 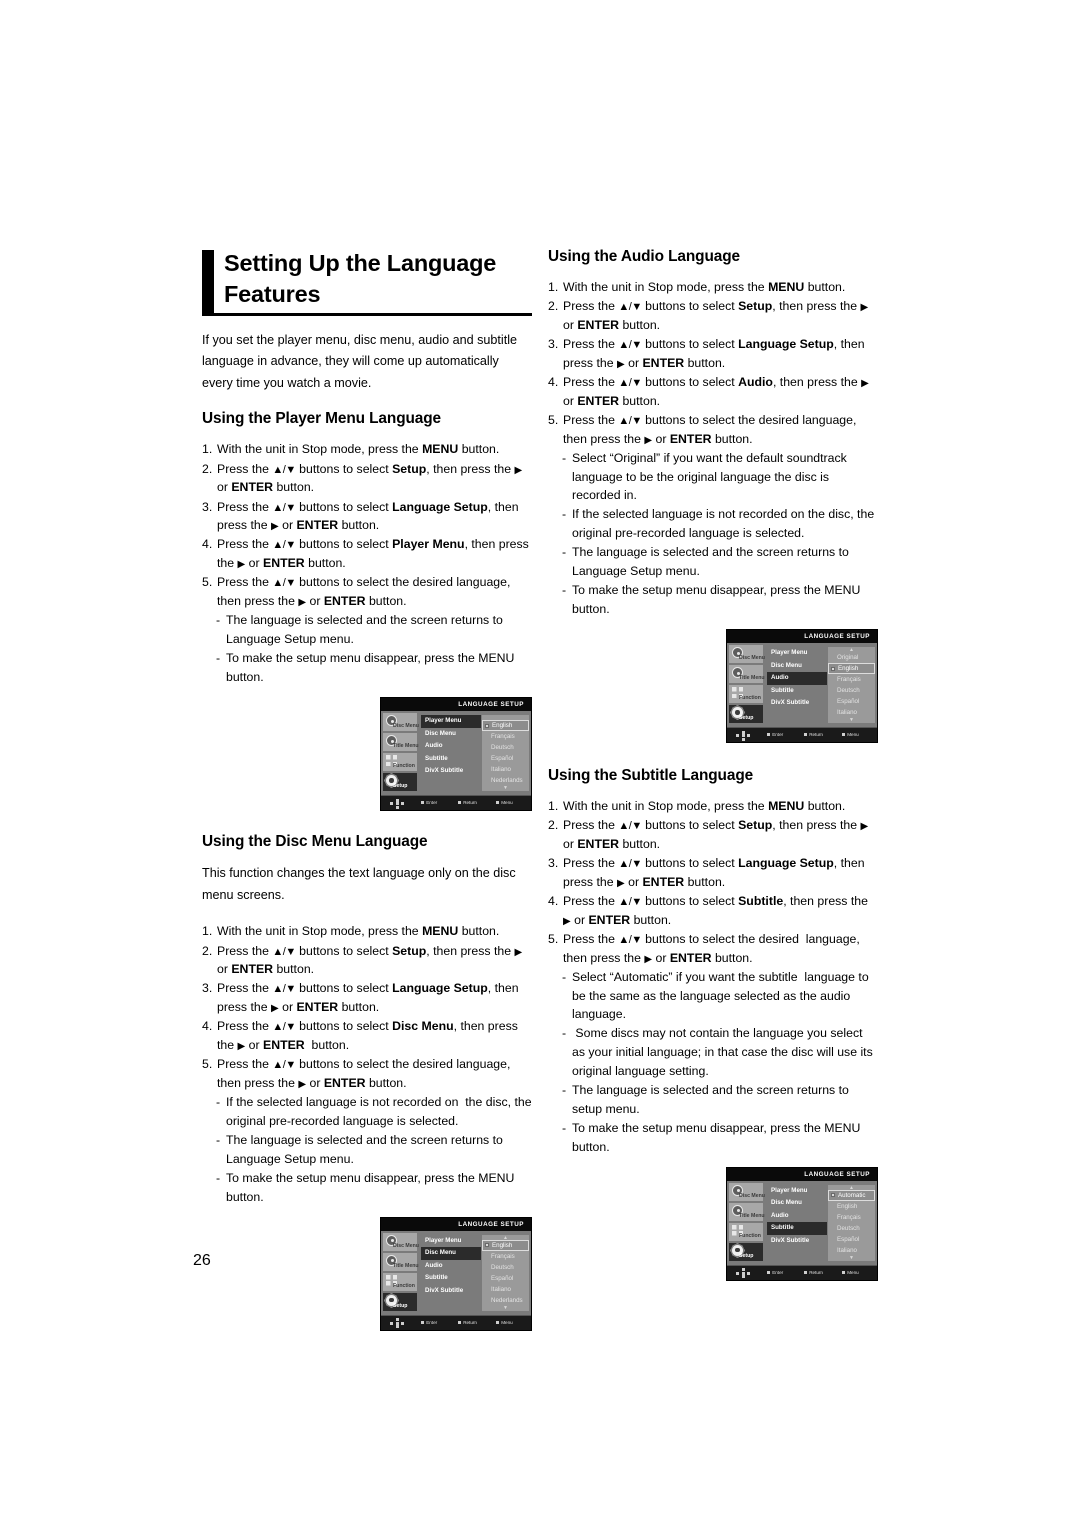 I want to click on step-number: 1., so click(x=553, y=287).